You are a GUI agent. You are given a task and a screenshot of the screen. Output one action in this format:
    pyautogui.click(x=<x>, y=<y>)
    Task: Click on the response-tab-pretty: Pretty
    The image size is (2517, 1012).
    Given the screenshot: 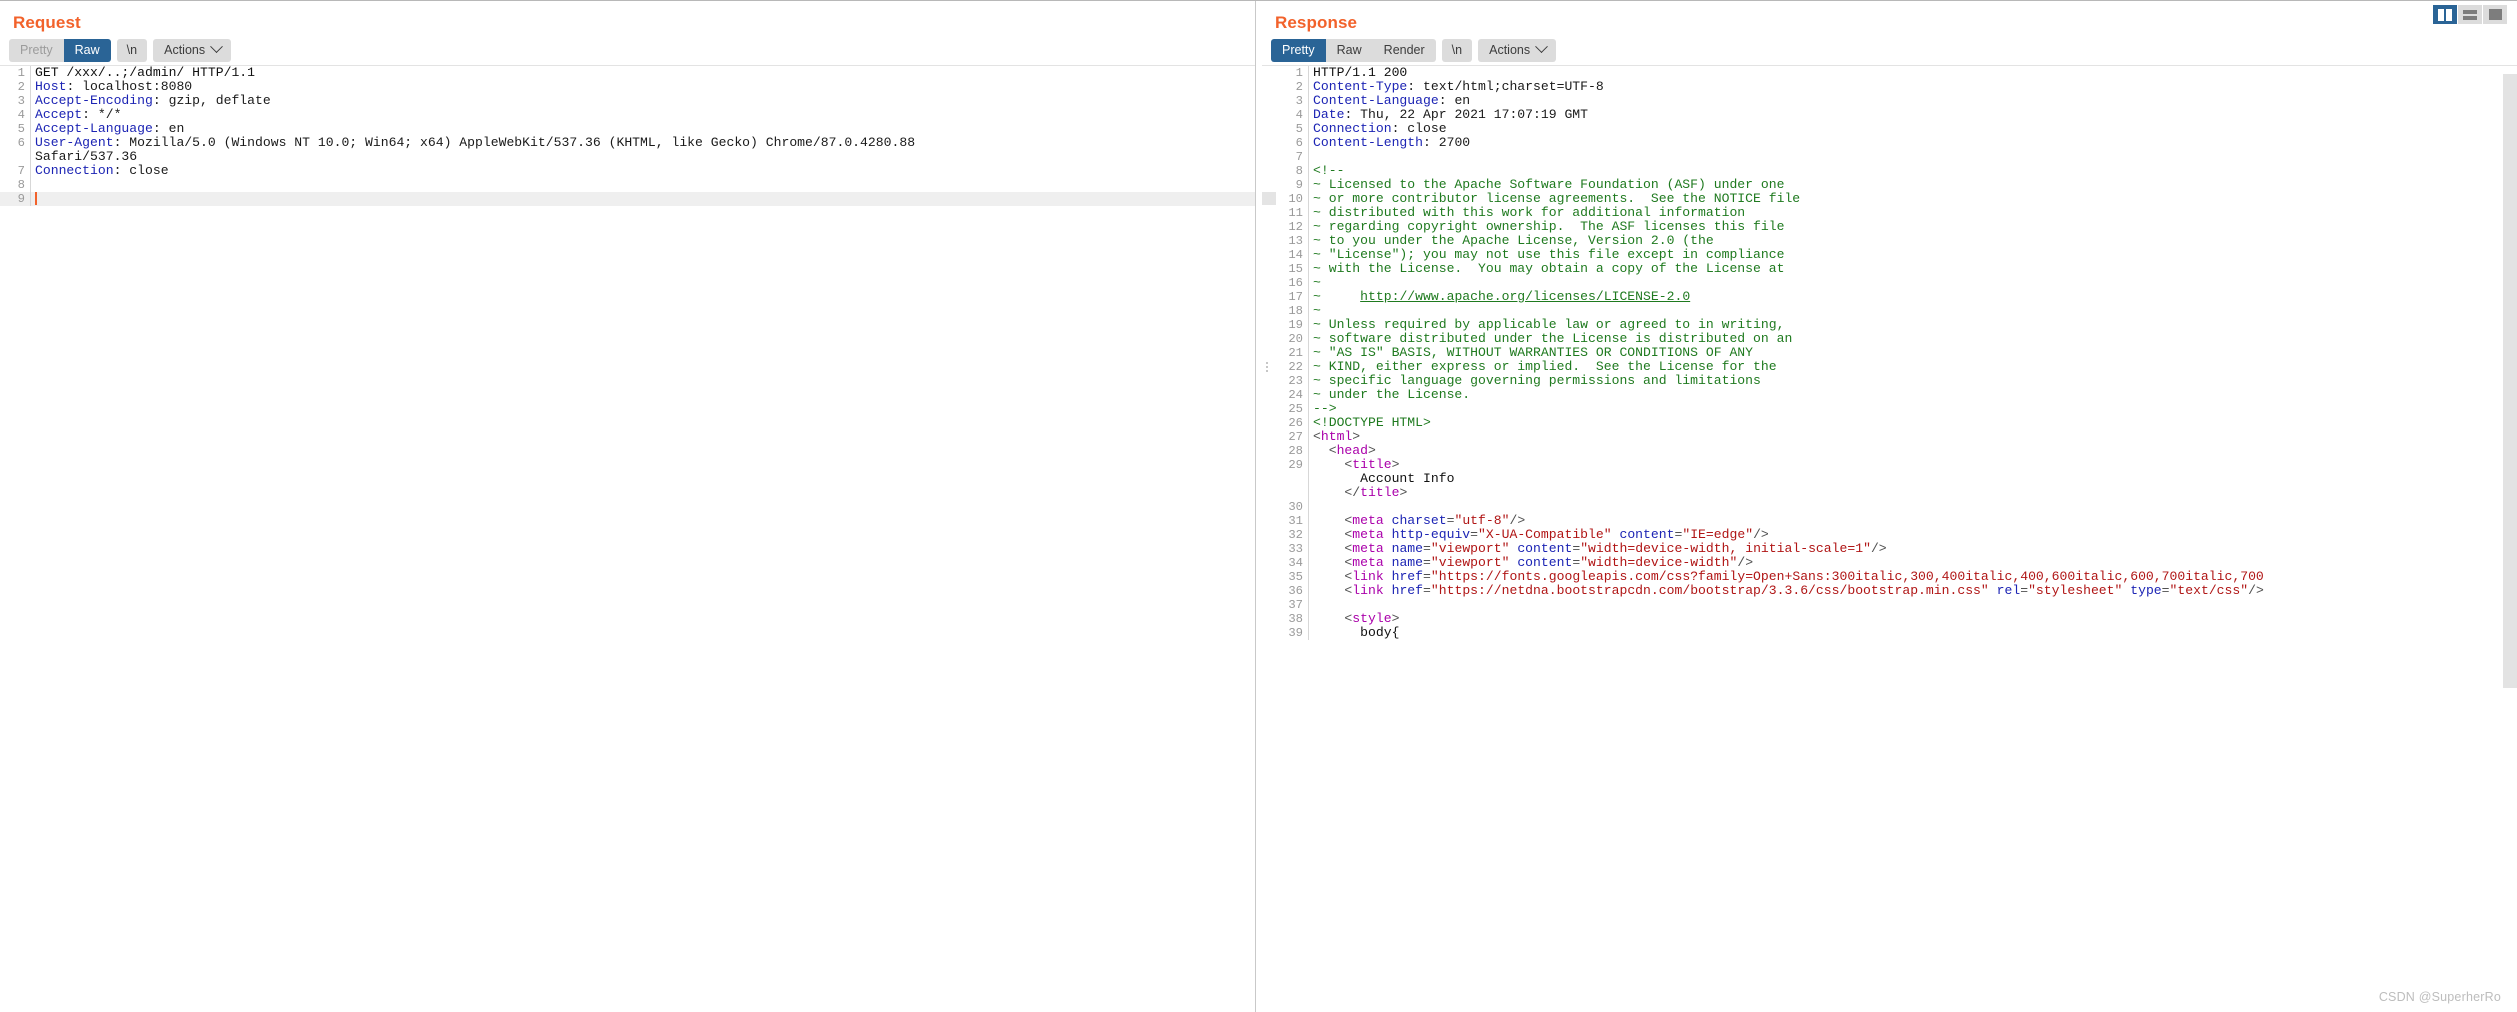 What is the action you would take?
    pyautogui.click(x=1298, y=50)
    